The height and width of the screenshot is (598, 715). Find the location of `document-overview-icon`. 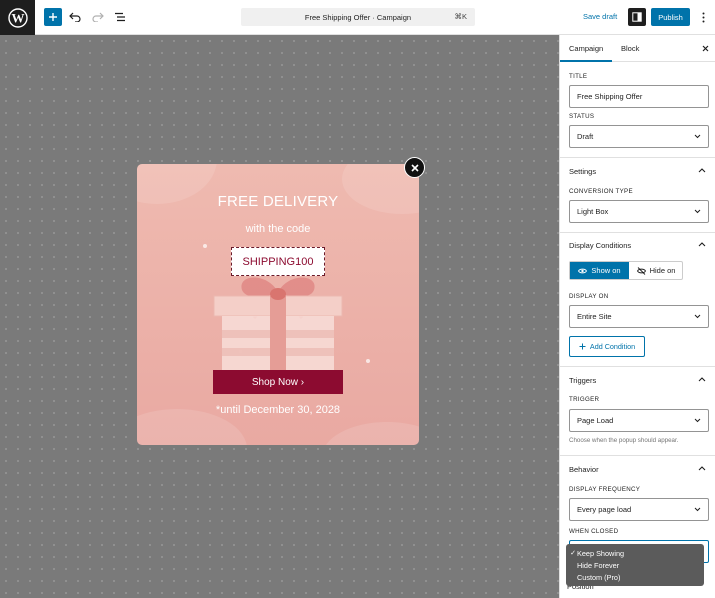

document-overview-icon is located at coordinates (120, 17).